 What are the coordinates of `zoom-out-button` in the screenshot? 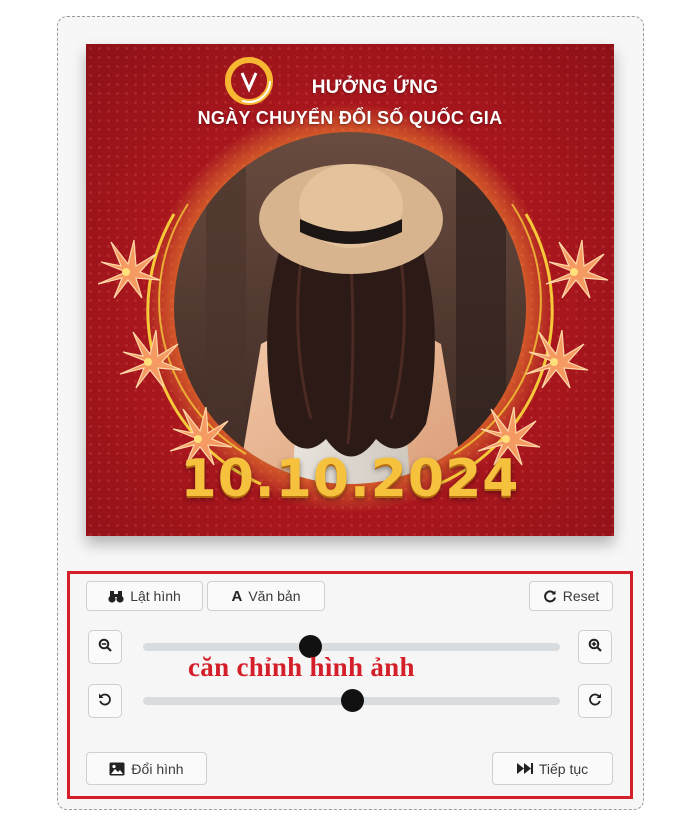 It's located at (105, 647).